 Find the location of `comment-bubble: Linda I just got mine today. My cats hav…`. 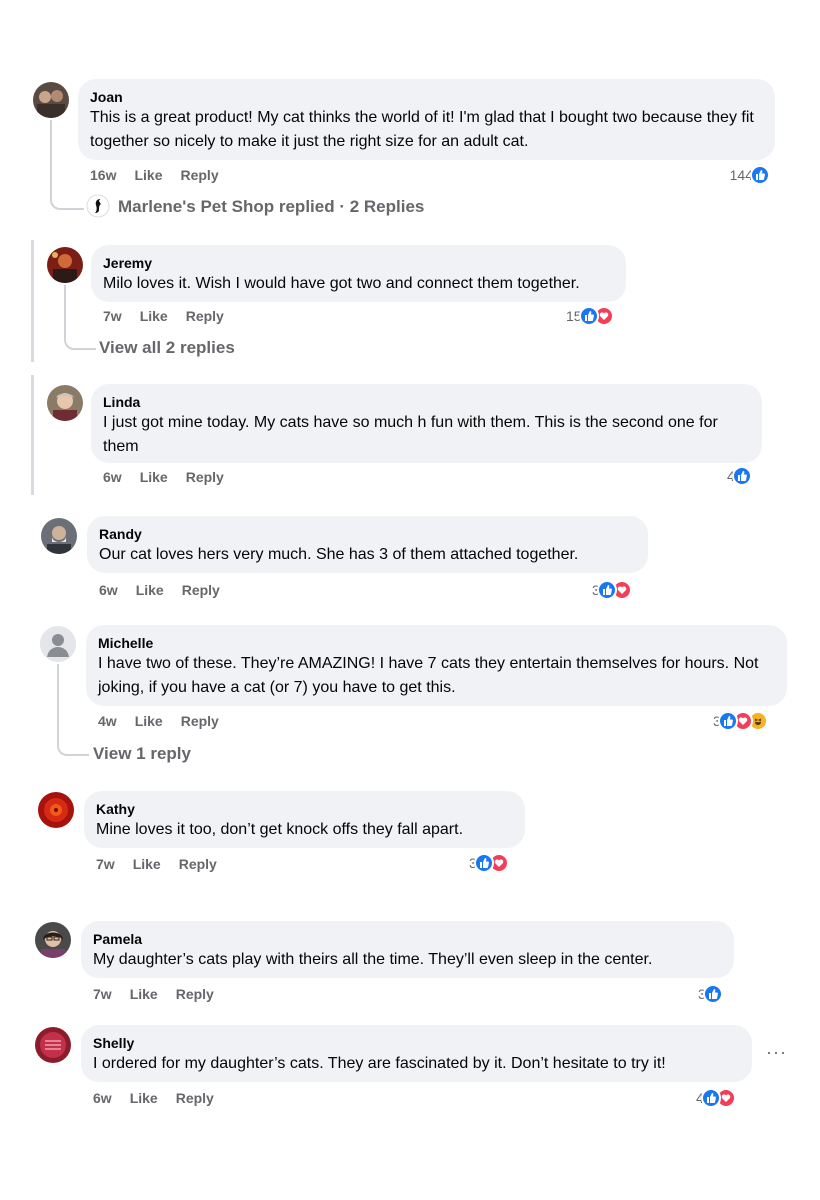

comment-bubble: Linda I just got mine today. My cats hav… is located at coordinates (426, 423).